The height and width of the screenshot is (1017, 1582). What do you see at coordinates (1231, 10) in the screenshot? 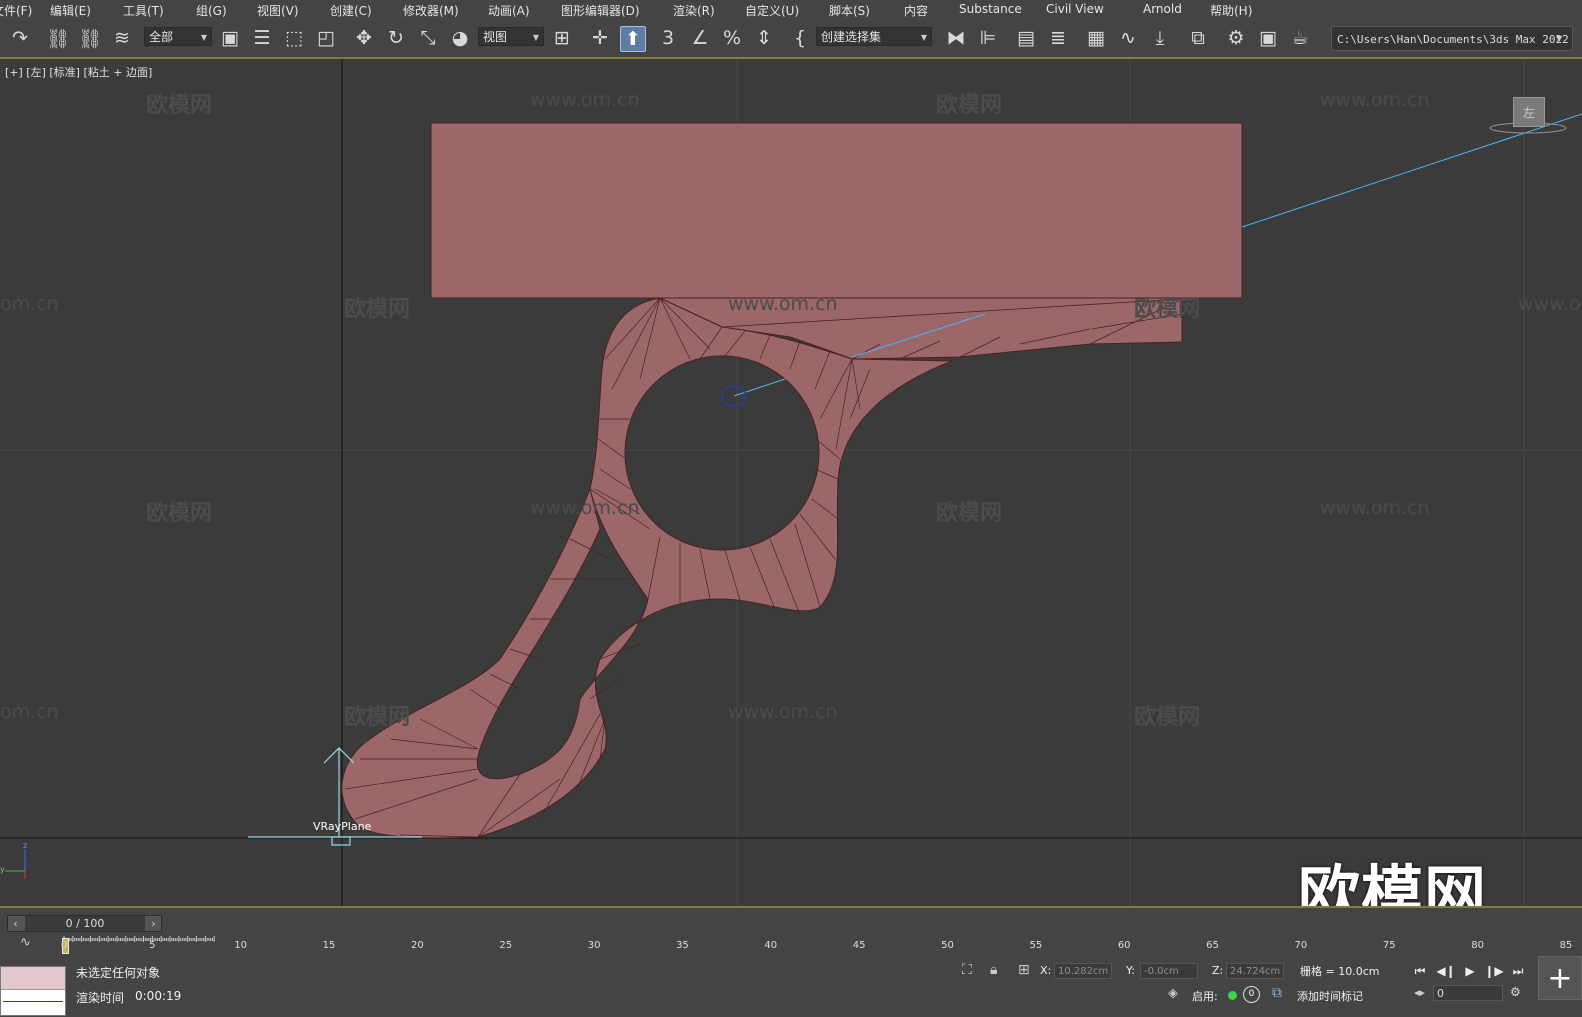
I see `menu-item: 帮助(H)` at bounding box center [1231, 10].